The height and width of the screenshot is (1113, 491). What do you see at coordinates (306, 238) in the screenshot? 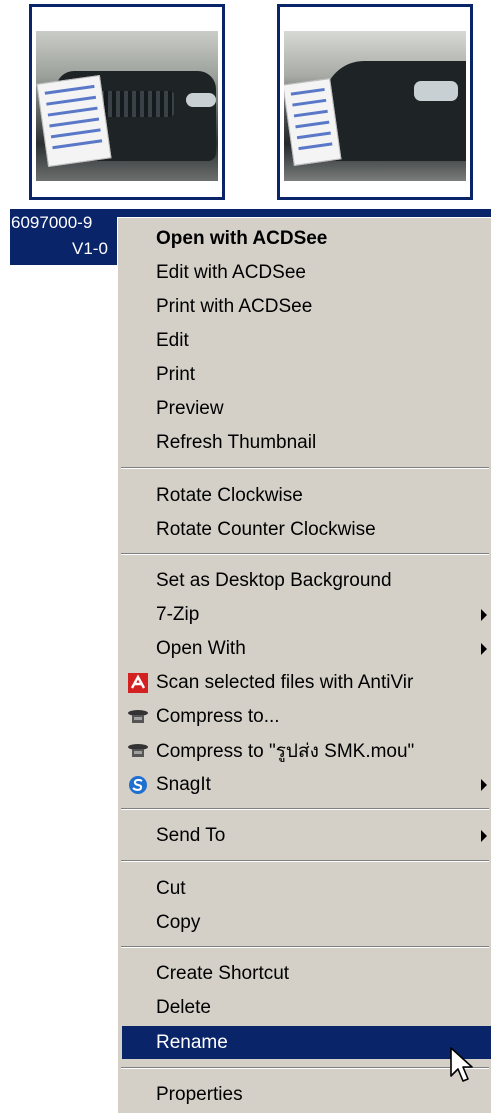
I see `menu-item-open-acdsee: Open with ACDSee` at bounding box center [306, 238].